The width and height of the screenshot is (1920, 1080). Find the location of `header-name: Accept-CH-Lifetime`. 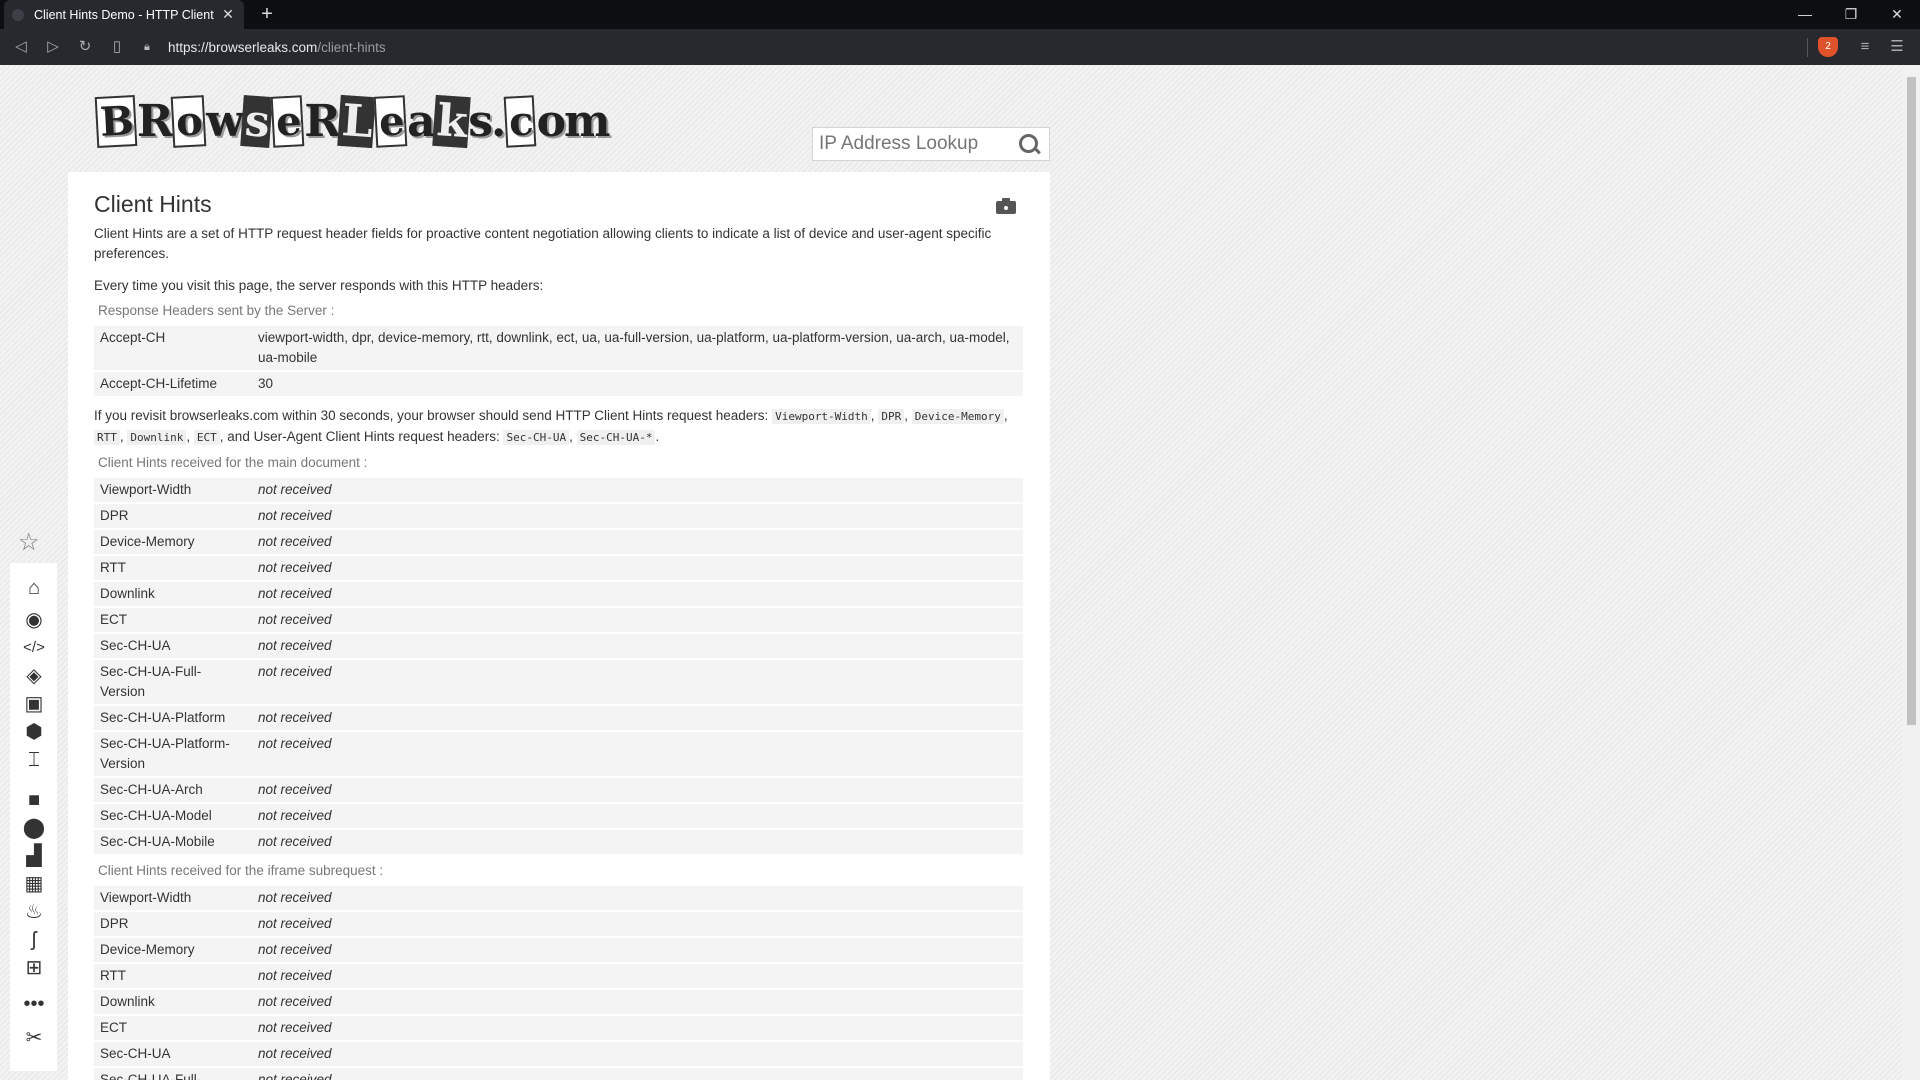

header-name: Accept-CH-Lifetime is located at coordinates (173, 384).